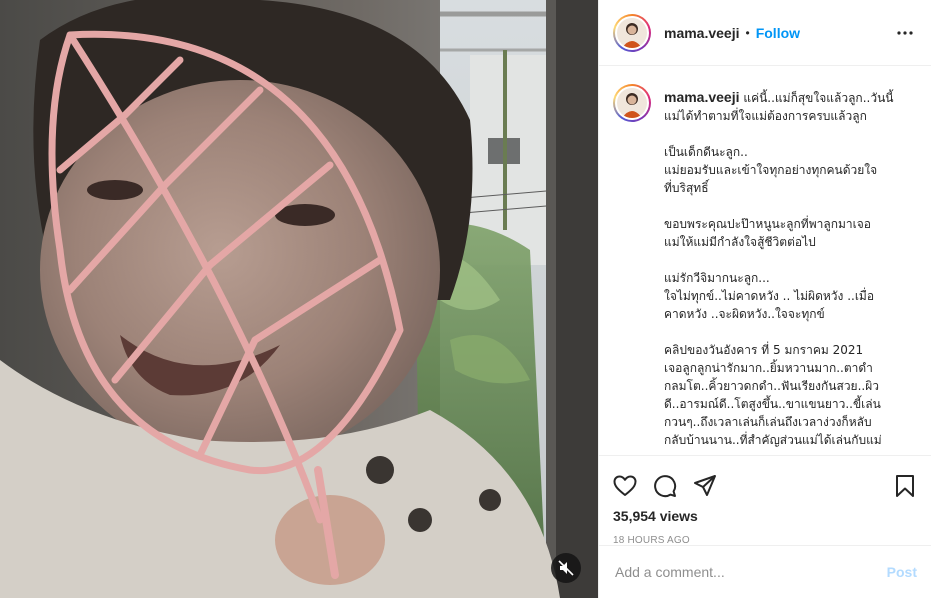  I want to click on post-timestamp: 18 HOURS AGO, so click(764, 540).